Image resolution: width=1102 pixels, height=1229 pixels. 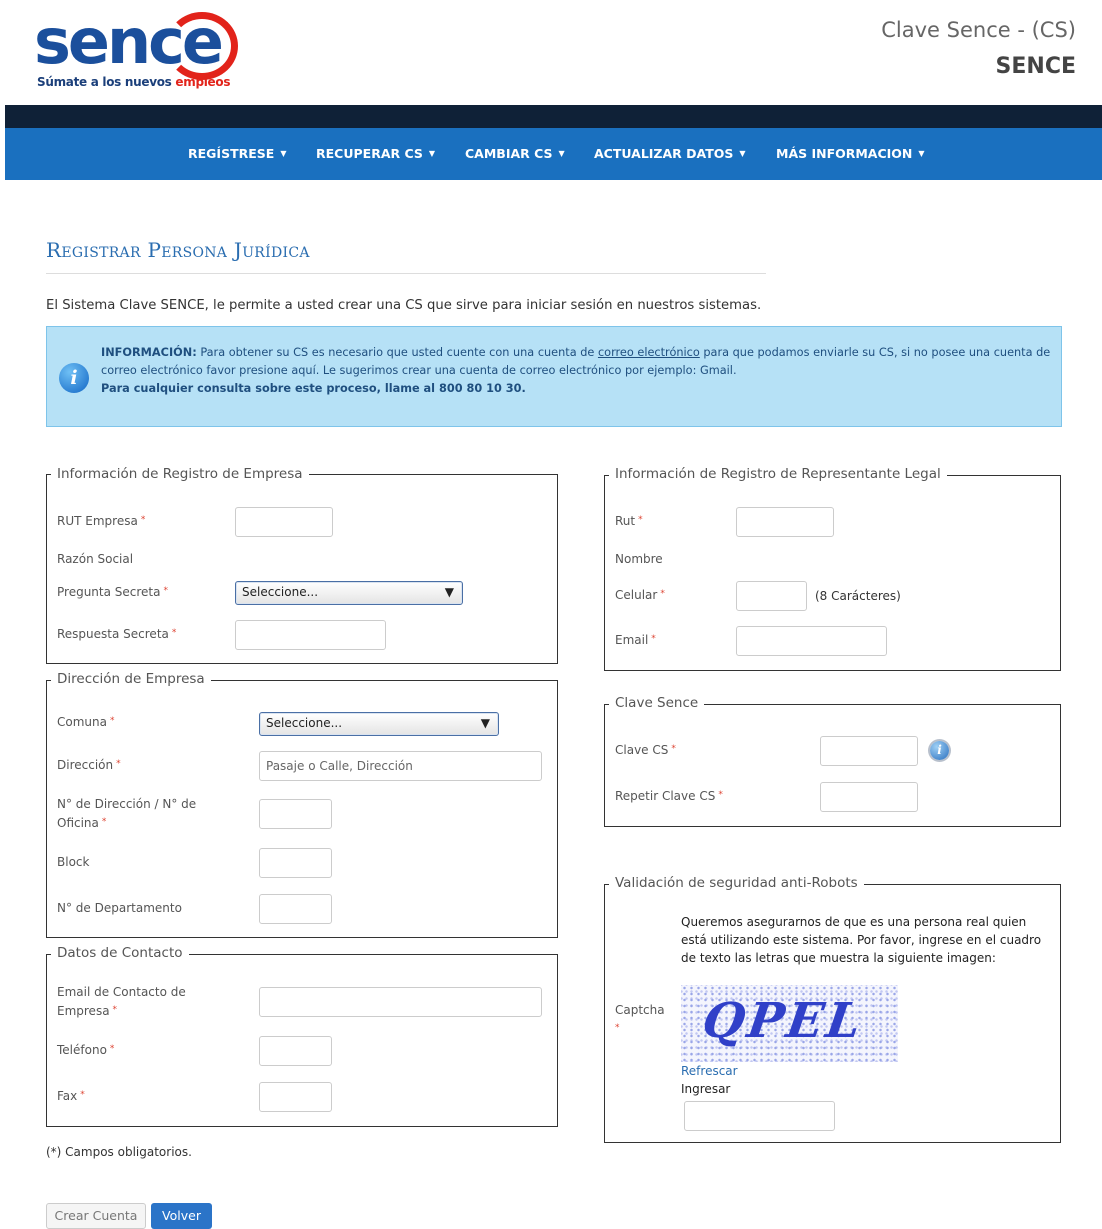 What do you see at coordinates (180, 474) in the screenshot?
I see `legend-empresa: Información de Registro de Empresa` at bounding box center [180, 474].